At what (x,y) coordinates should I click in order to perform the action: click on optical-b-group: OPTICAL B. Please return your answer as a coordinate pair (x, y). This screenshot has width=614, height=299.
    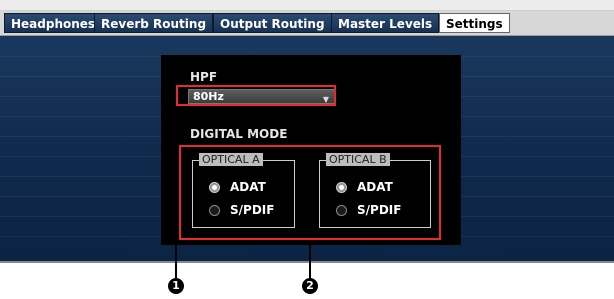
    Looking at the image, I should click on (375, 190).